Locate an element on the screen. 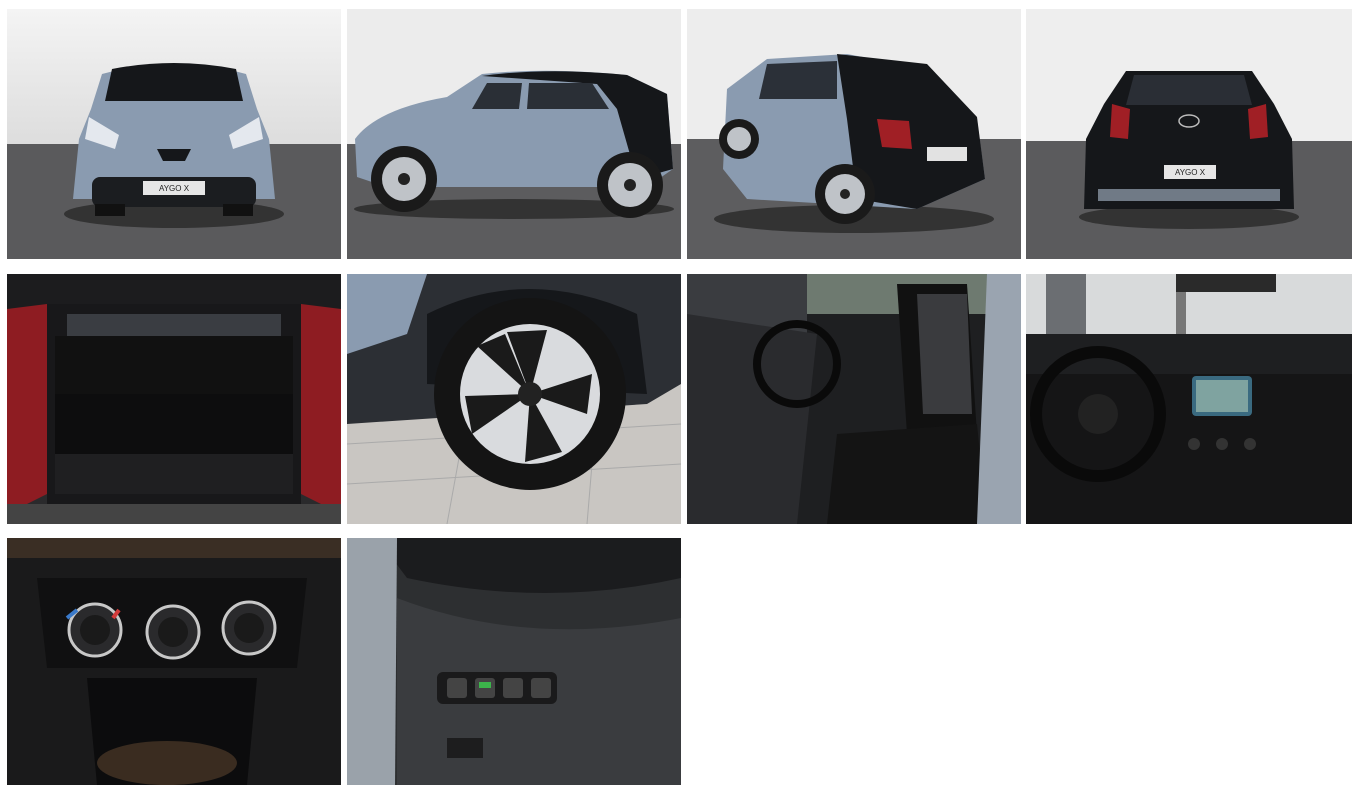 This screenshot has height=785, width=1352. photo-tile-climate-controls is located at coordinates (174, 661).